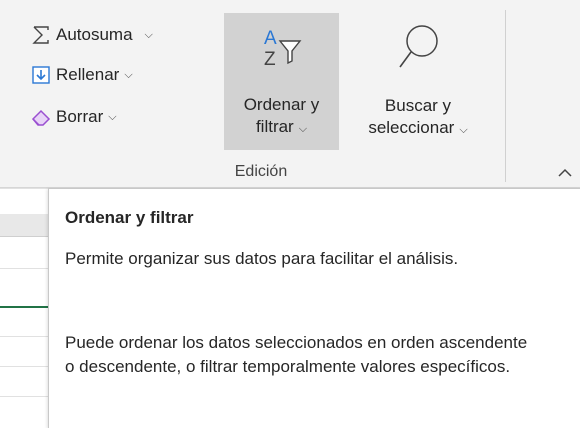 The image size is (580, 428). I want to click on svg-text: Z, so click(270, 59).